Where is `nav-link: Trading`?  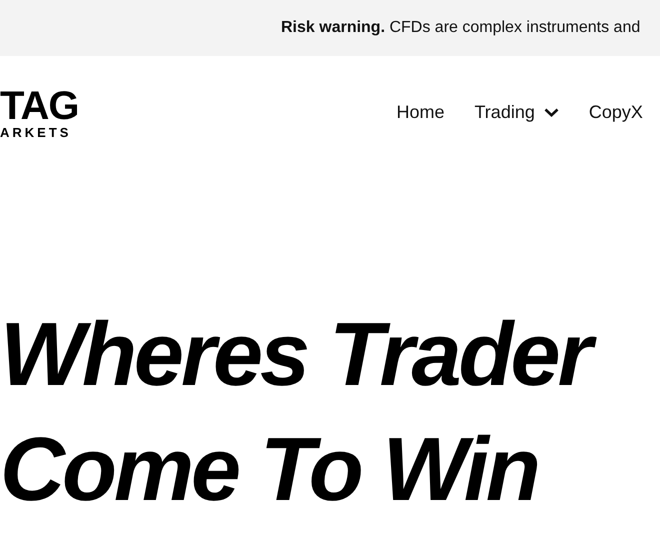 nav-link: Trading is located at coordinates (516, 112).